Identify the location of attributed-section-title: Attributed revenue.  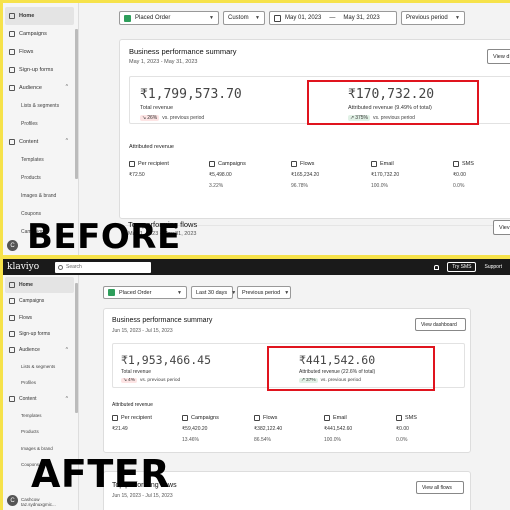
(132, 405).